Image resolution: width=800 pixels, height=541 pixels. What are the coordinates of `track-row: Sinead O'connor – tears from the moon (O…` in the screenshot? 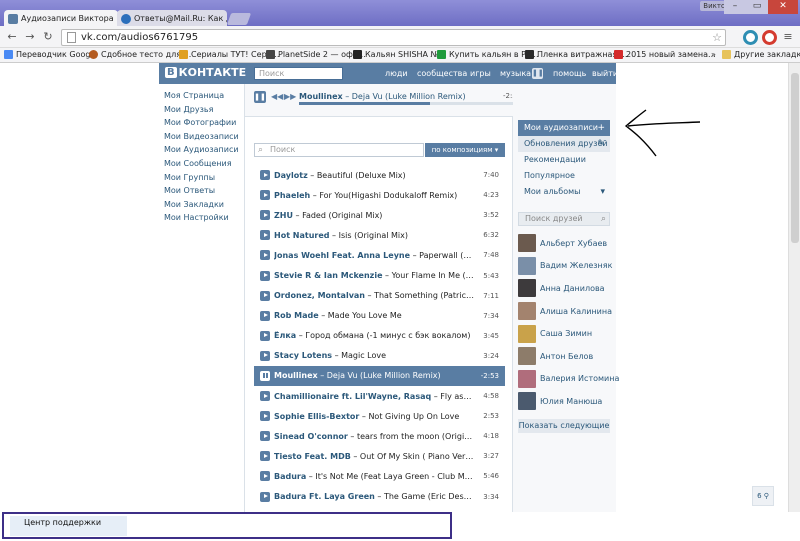 It's located at (379, 436).